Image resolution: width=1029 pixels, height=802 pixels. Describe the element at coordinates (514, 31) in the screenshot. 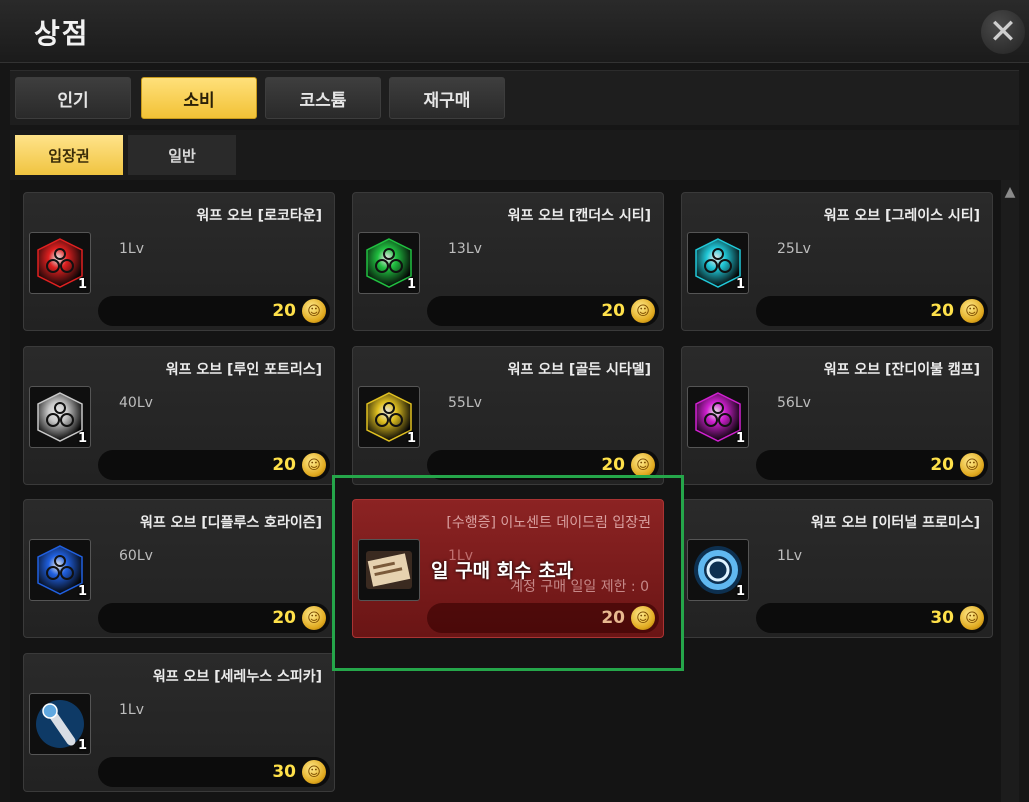

I see `title-bar: 상점 ✕` at that location.